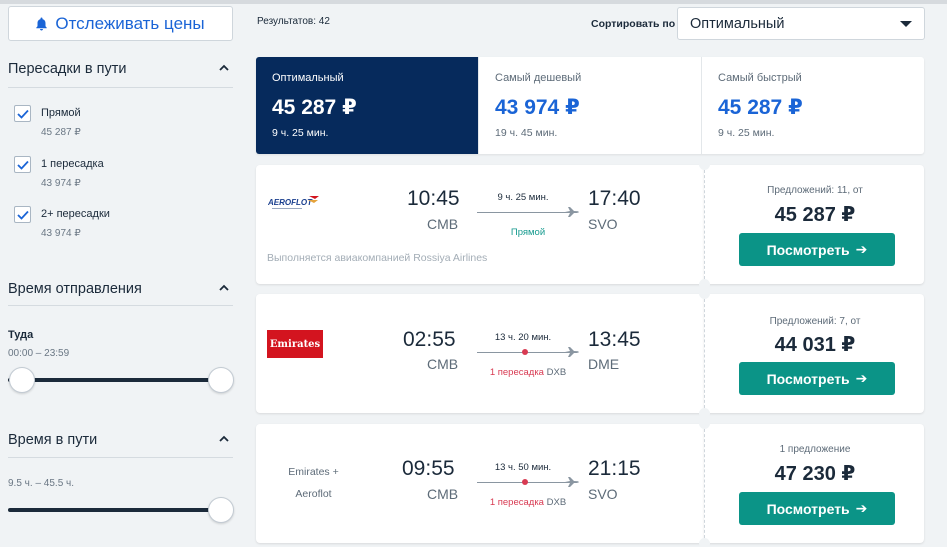 The width and height of the screenshot is (947, 547). What do you see at coordinates (221, 380) in the screenshot?
I see `departure-slider-max-handle` at bounding box center [221, 380].